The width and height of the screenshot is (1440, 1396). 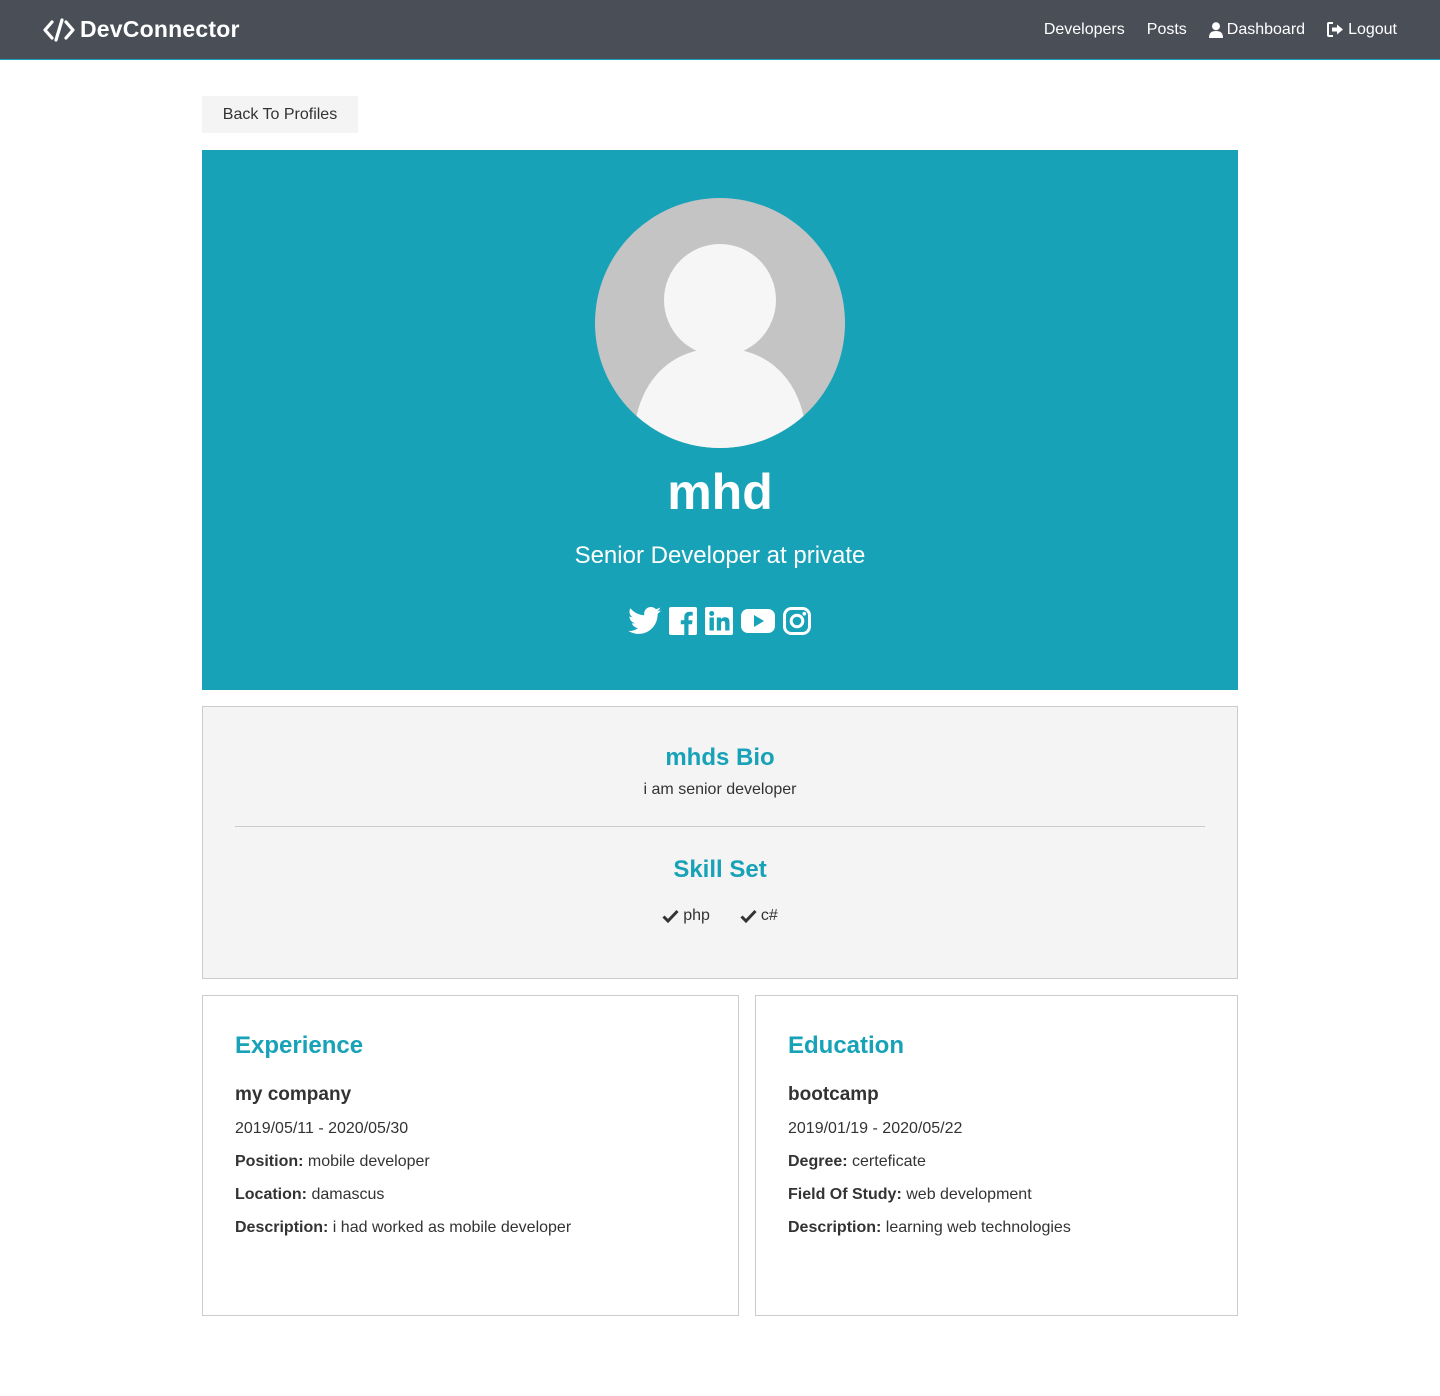 I want to click on brand-link: DevConnector, so click(x=141, y=29).